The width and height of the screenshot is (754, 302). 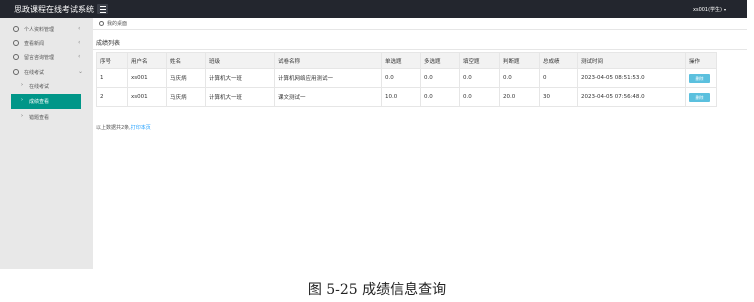 What do you see at coordinates (519, 60) in the screenshot?
I see `column-header: 判断题` at bounding box center [519, 60].